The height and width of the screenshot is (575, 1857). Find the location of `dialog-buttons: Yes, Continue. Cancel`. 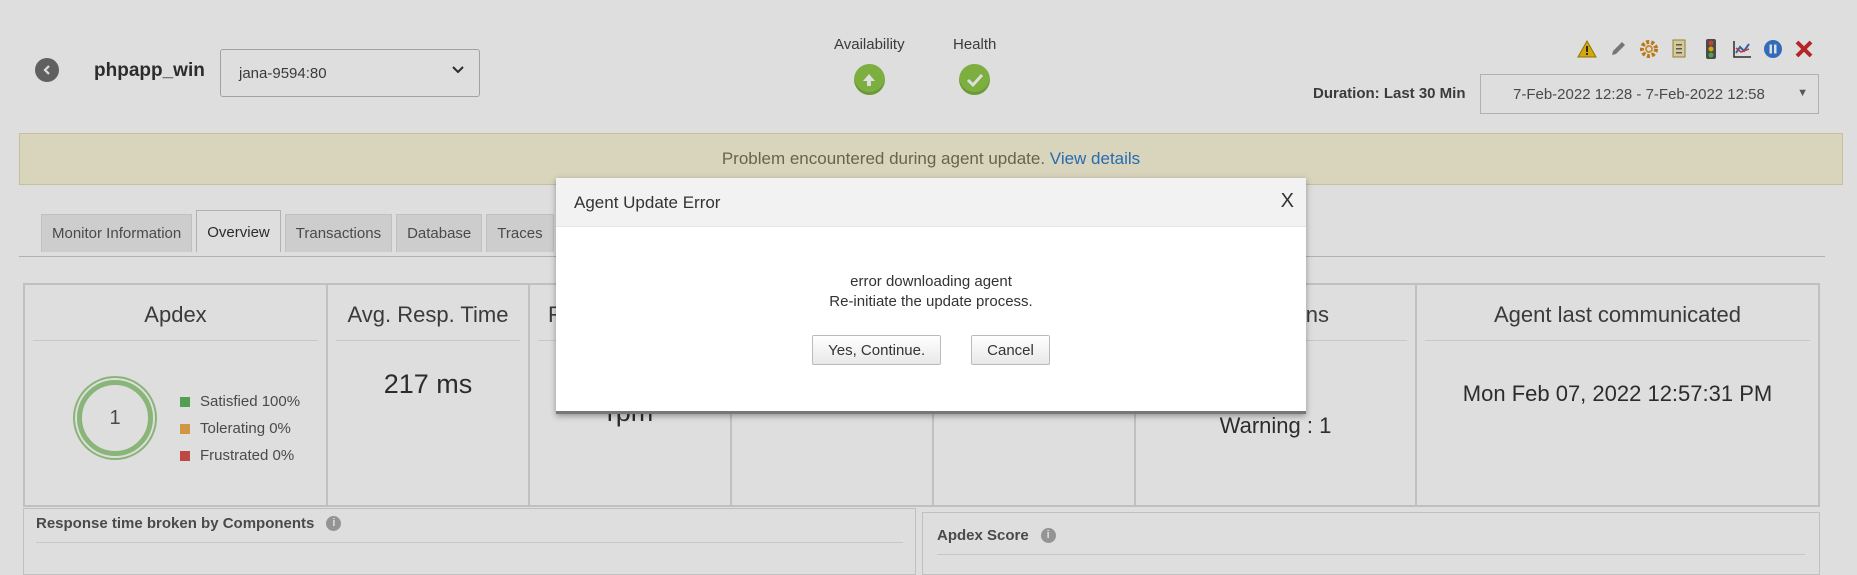

dialog-buttons: Yes, Continue. Cancel is located at coordinates (931, 350).